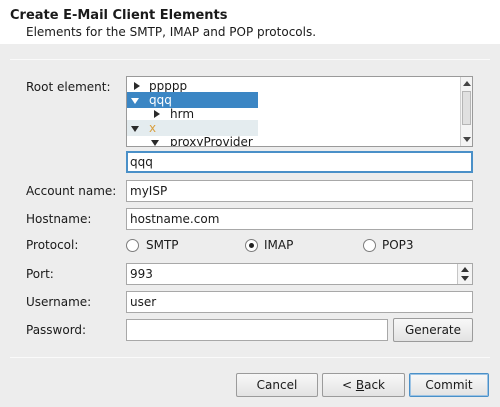 The image size is (500, 407). Describe the element at coordinates (52, 245) in the screenshot. I see `protocol-label: Protocol:` at that location.